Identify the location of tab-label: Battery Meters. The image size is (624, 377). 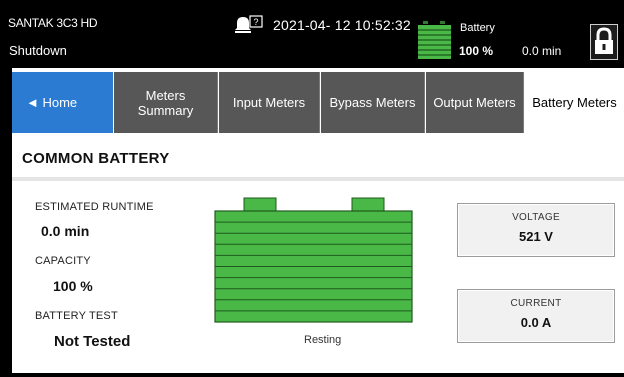
(574, 102).